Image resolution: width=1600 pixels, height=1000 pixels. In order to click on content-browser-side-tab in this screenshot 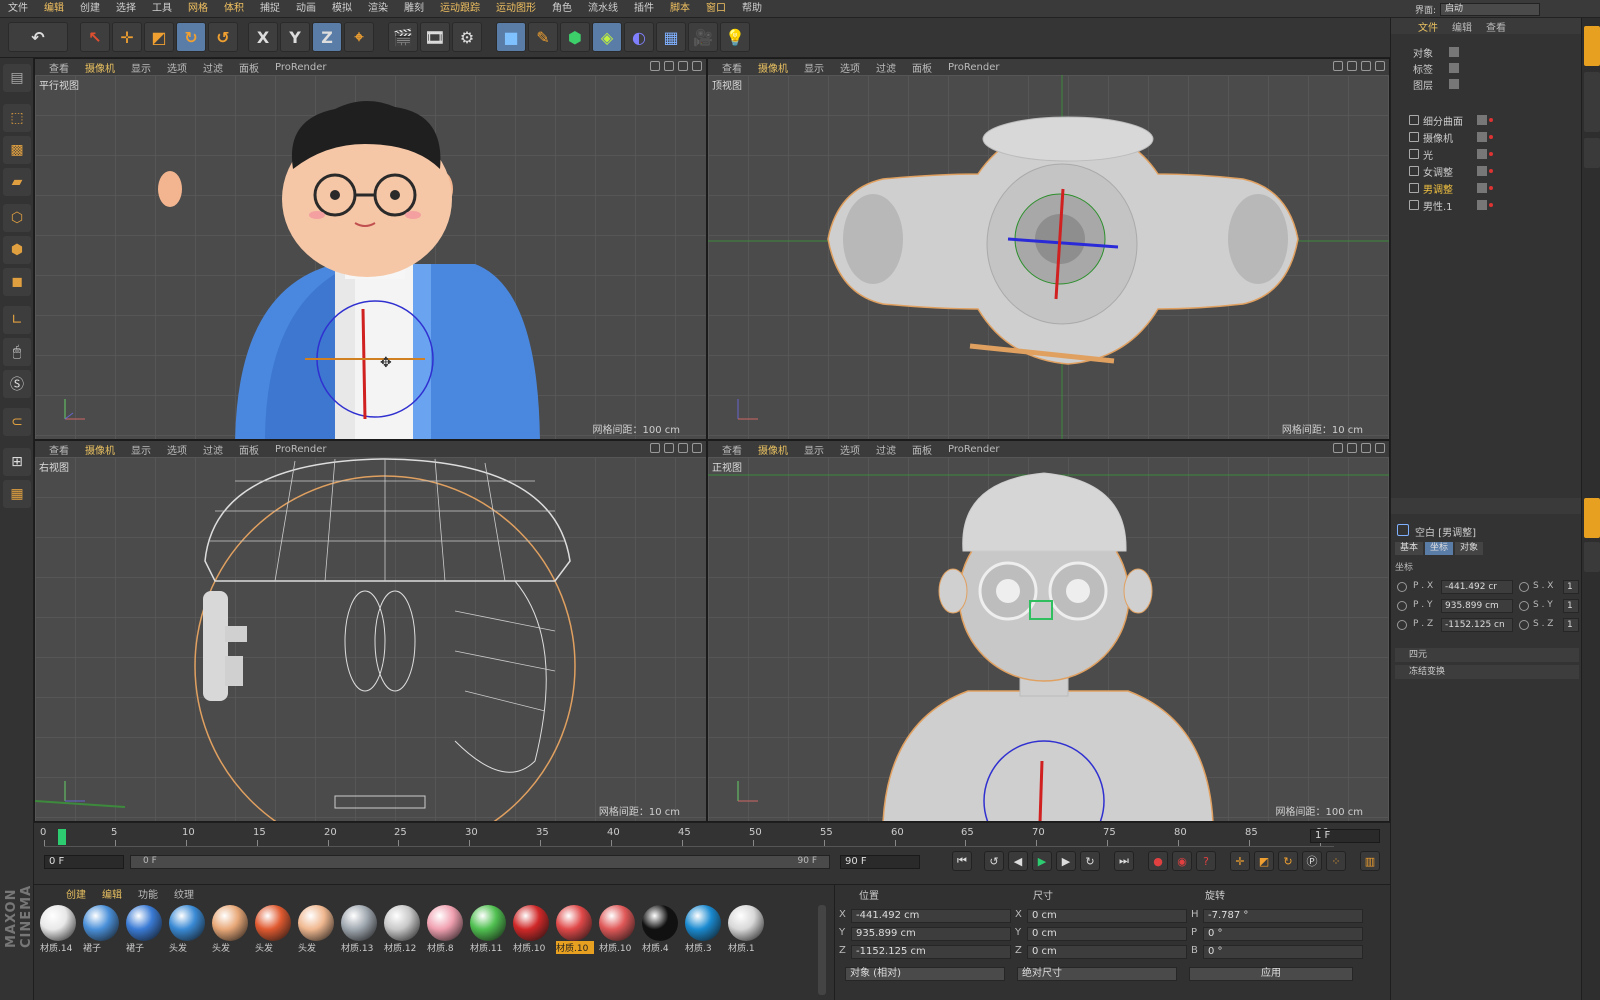, I will do `click(1592, 102)`.